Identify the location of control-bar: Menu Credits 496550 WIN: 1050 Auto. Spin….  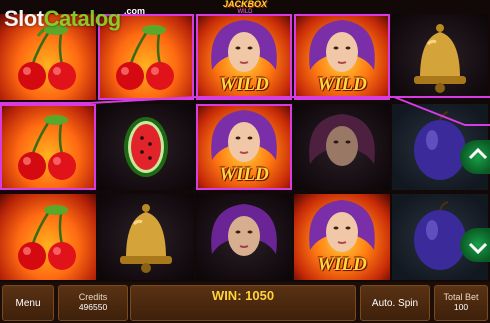
(245, 302).